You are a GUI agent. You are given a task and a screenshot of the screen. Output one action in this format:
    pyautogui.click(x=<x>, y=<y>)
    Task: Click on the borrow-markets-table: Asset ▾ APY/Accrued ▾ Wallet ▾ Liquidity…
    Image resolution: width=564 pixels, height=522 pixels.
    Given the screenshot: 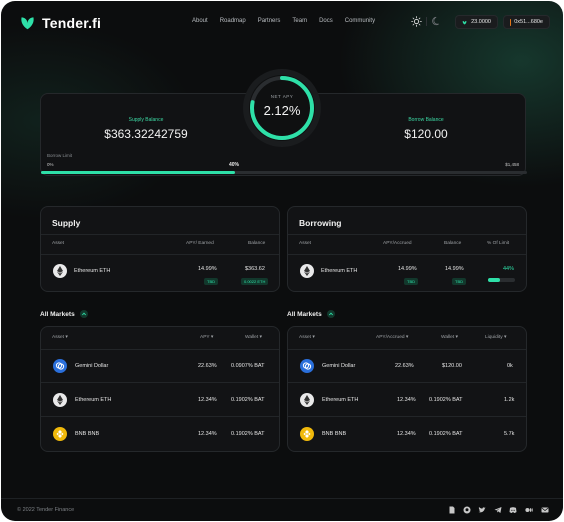 What is the action you would take?
    pyautogui.click(x=407, y=389)
    